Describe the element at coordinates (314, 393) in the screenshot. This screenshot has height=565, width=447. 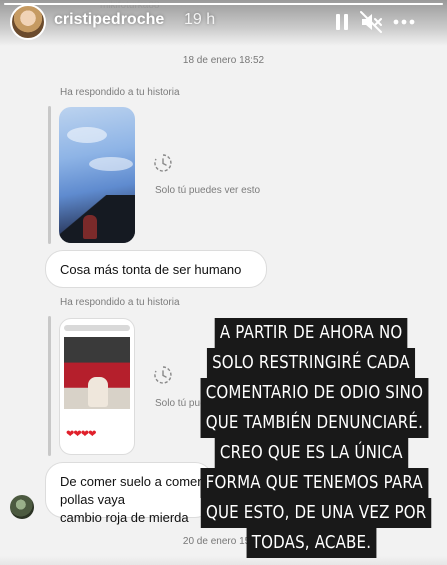
I see `caption-line: COMENTARIO DE ODIO SINO` at that location.